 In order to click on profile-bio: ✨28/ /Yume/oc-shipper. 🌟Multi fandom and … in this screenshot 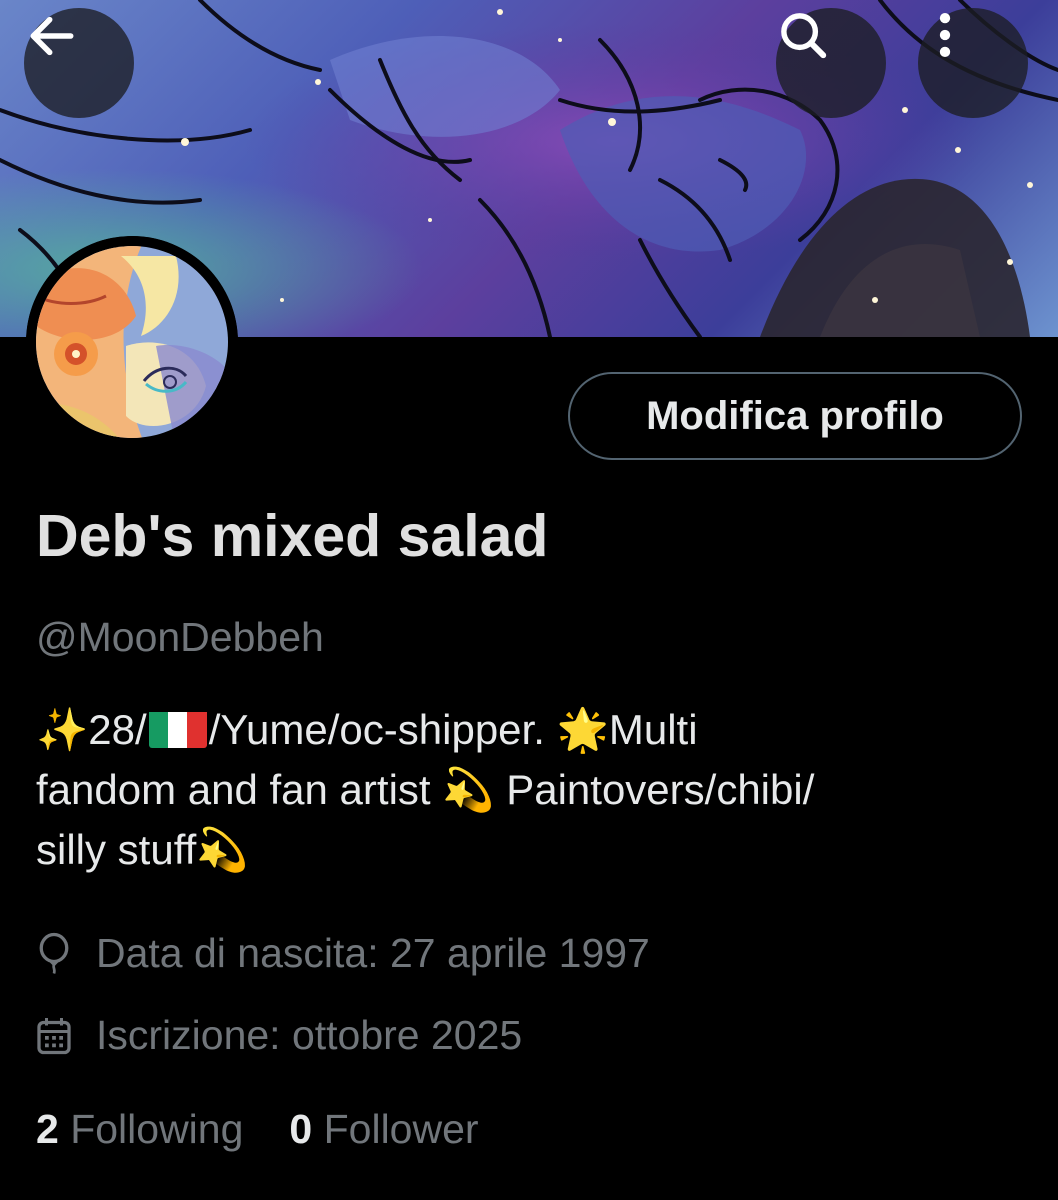, I will do `click(531, 790)`.